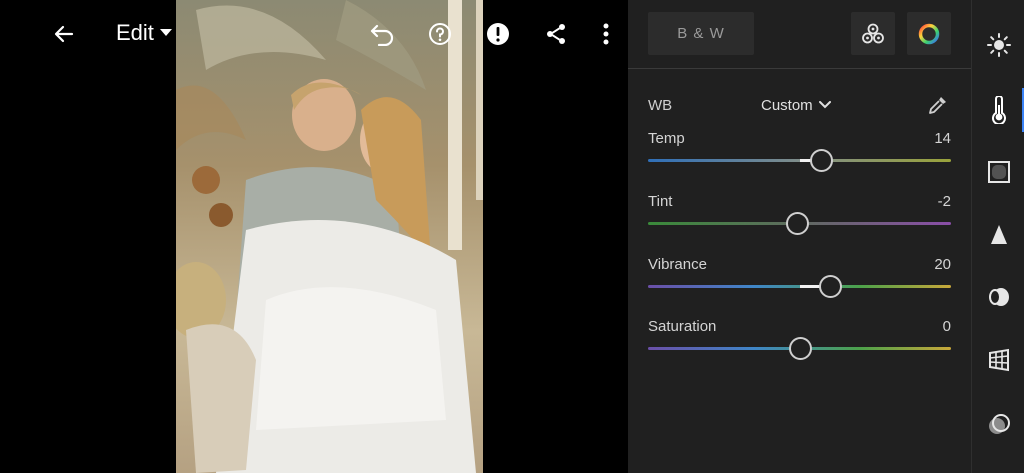  I want to click on temp-label: Temp, so click(666, 138).